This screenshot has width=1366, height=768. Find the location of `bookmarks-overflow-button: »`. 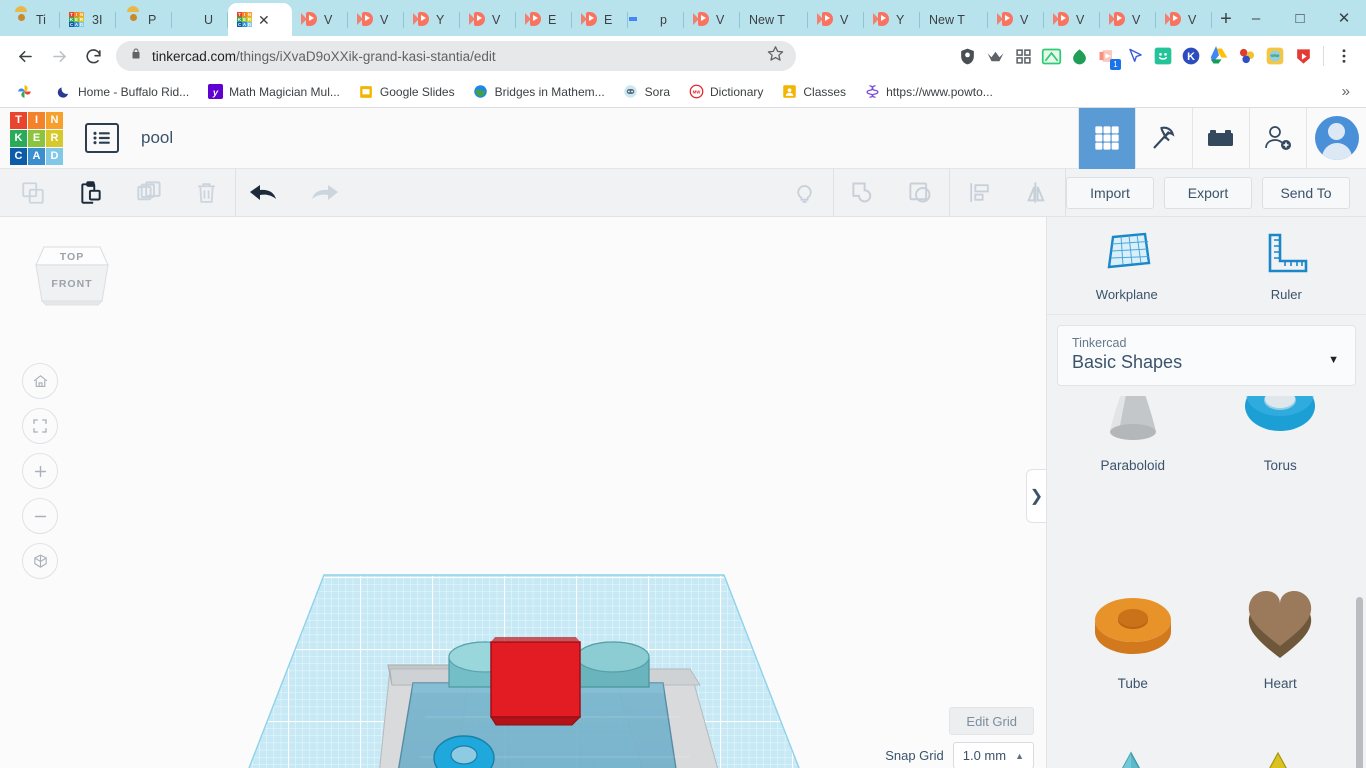

bookmarks-overflow-button: » is located at coordinates (1346, 91).